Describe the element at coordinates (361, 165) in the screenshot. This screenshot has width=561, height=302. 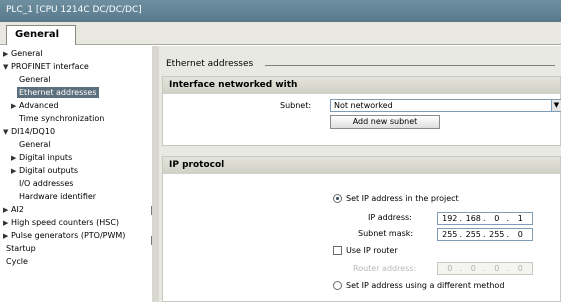
I see `panel-title: IP protocol` at that location.